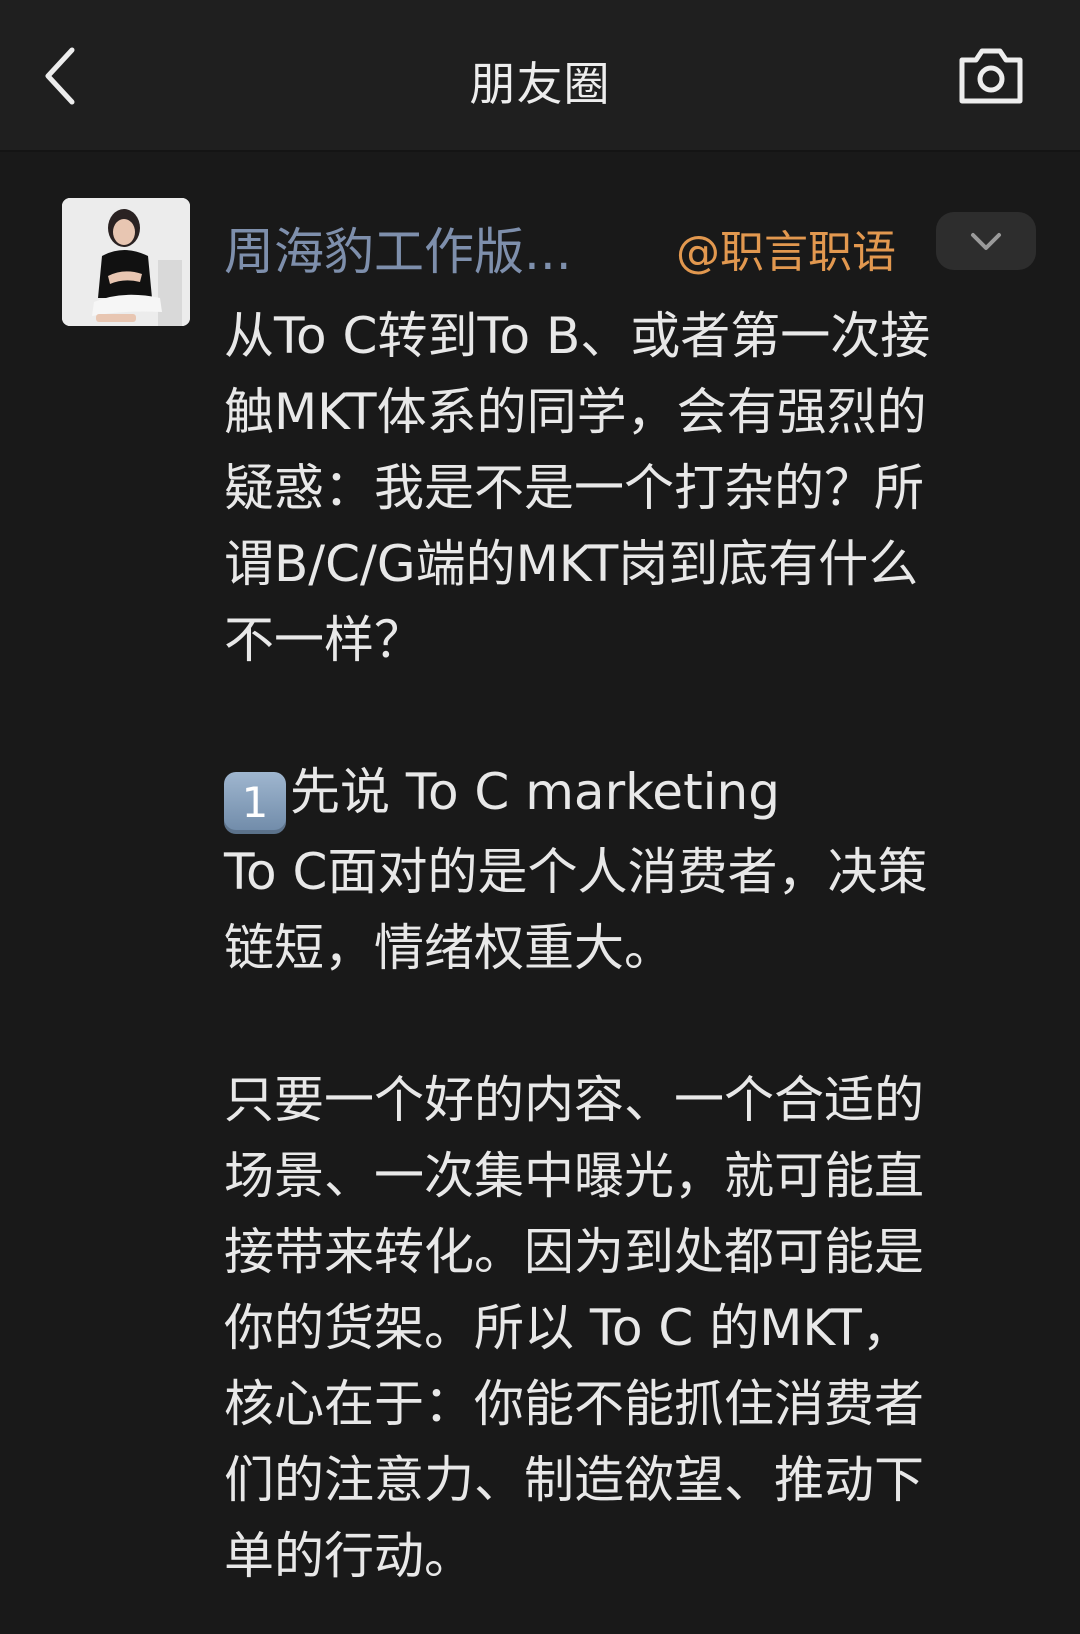 The image size is (1080, 1634). What do you see at coordinates (540, 84) in the screenshot?
I see `page-title: 朋友圈` at bounding box center [540, 84].